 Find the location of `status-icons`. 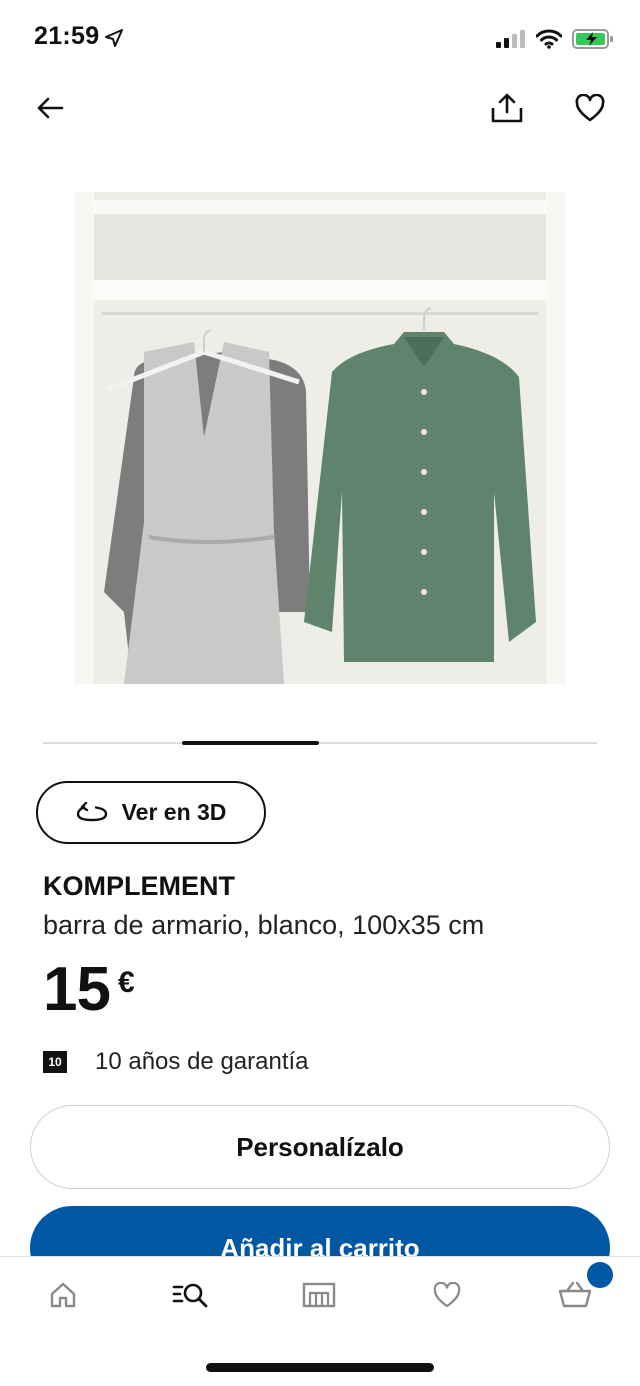

status-icons is located at coordinates (555, 39).